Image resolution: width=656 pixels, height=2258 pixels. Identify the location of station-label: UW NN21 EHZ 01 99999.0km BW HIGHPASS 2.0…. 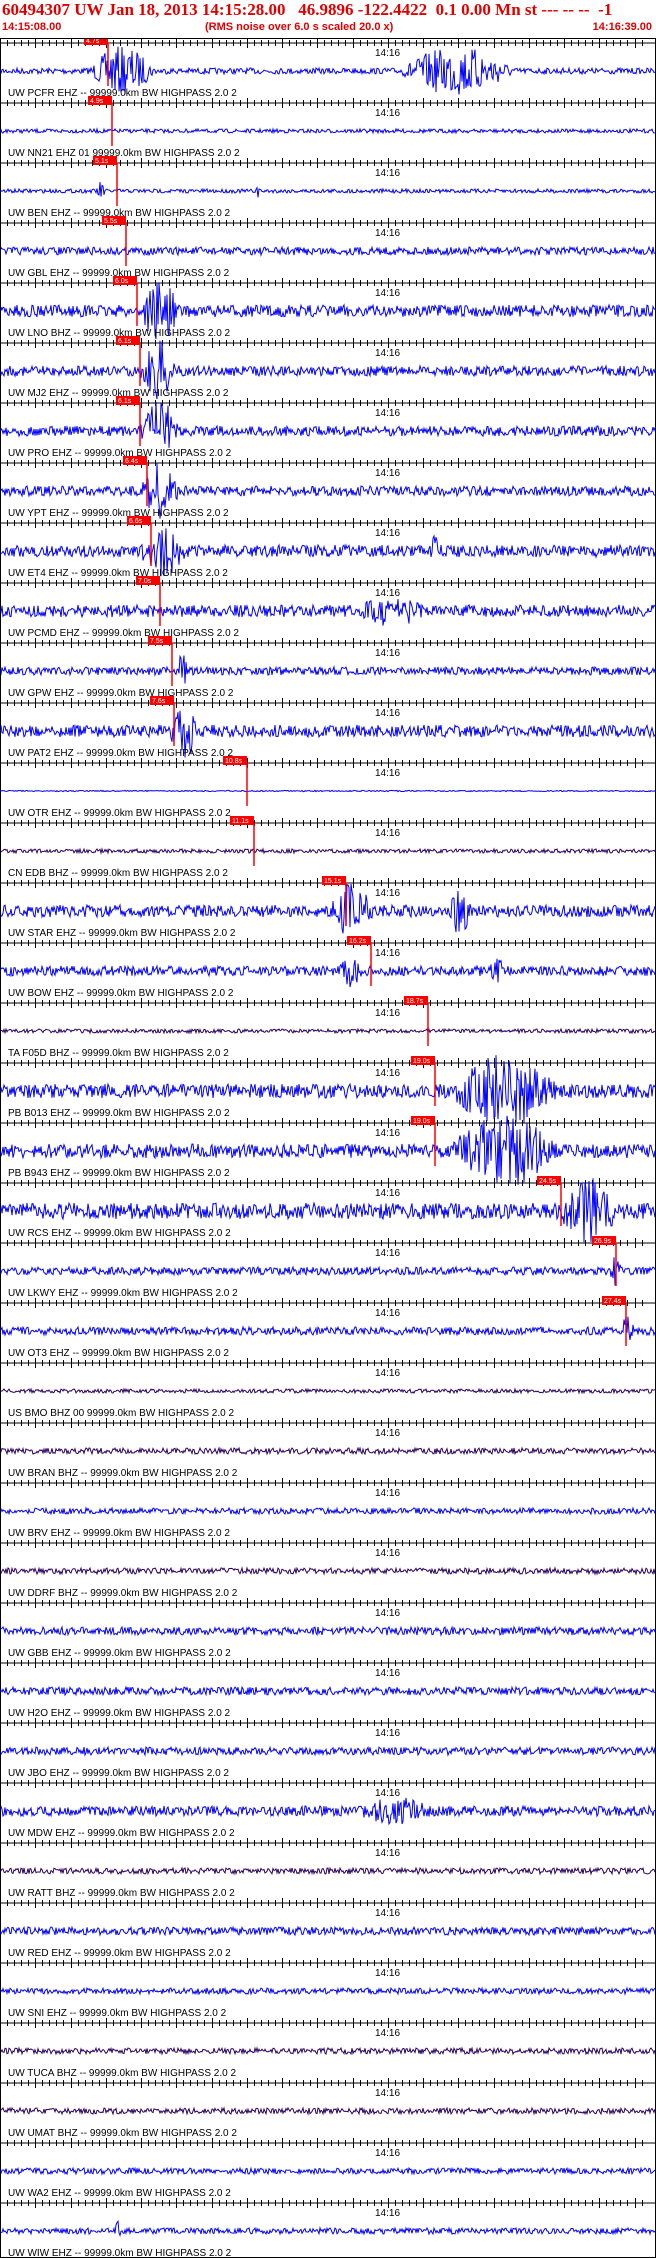
(124, 153).